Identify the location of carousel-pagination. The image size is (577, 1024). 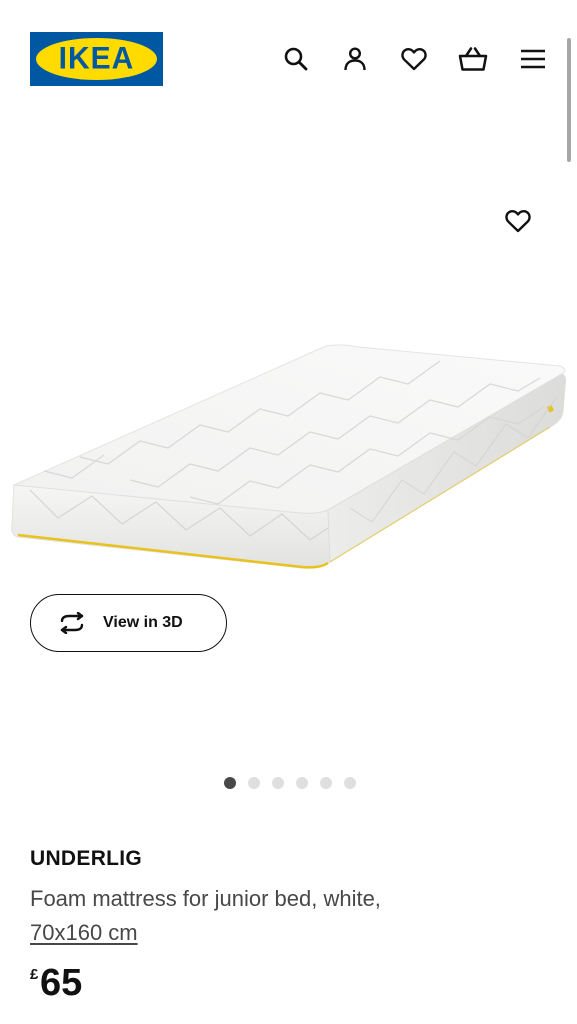
(290, 783).